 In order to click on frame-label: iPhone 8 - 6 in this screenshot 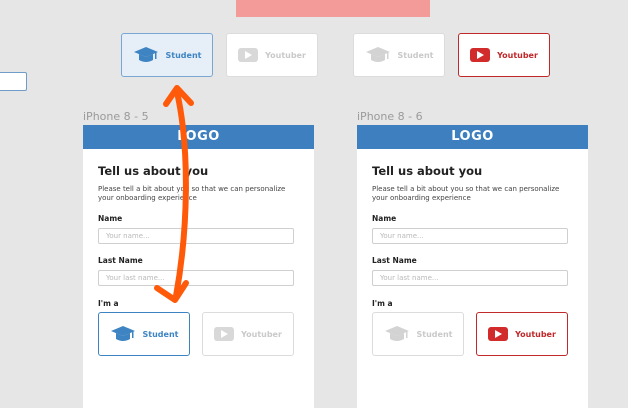, I will do `click(390, 116)`.